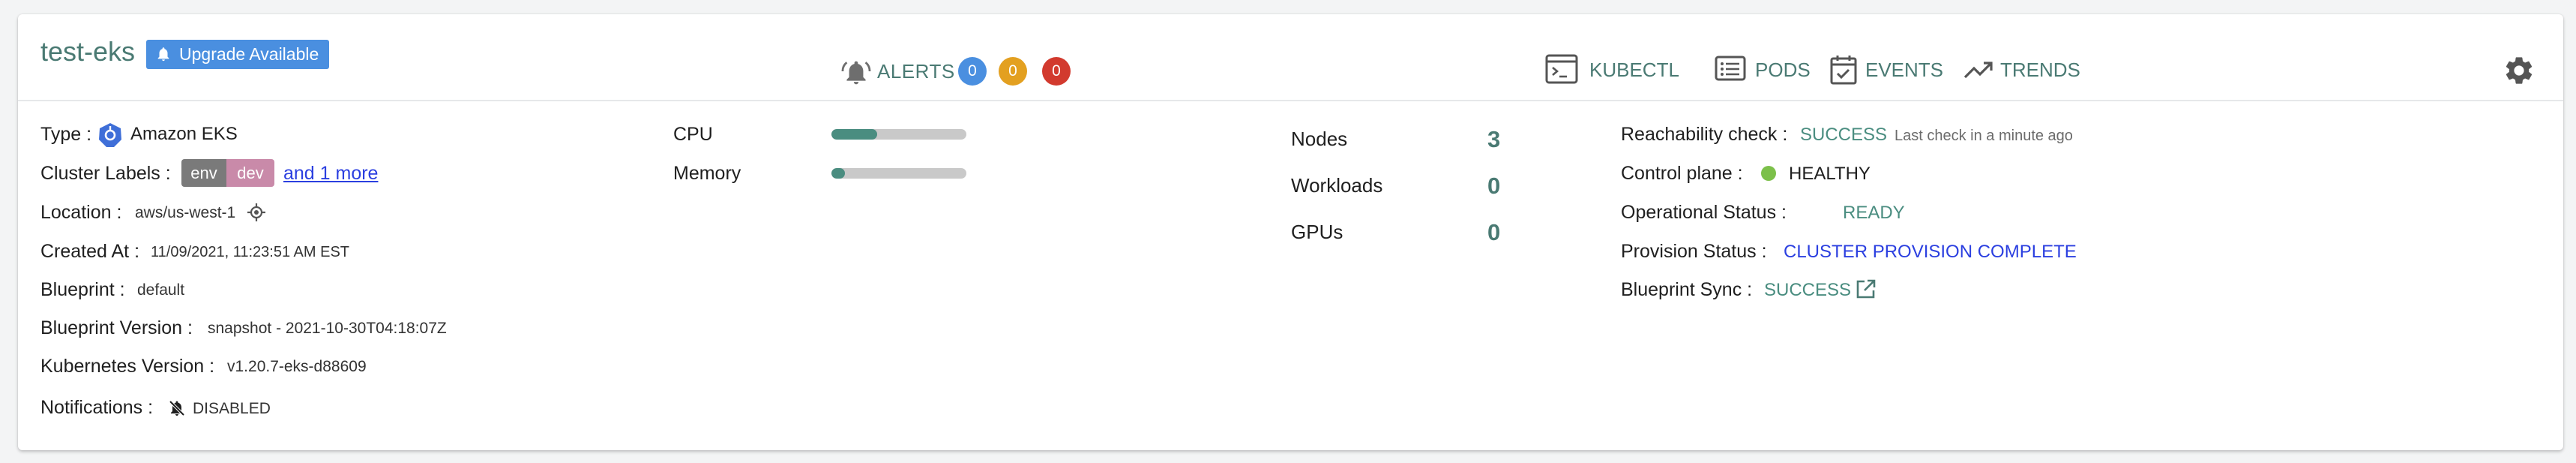 The height and width of the screenshot is (463, 2576). I want to click on type-label: Type :, so click(66, 134).